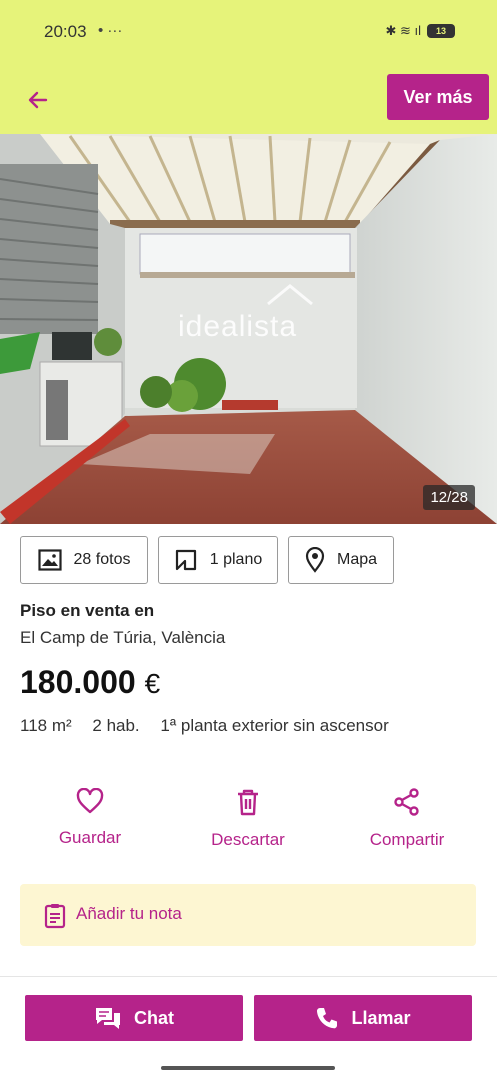 Image resolution: width=497 pixels, height=1080 pixels. I want to click on floor-plan-icon, so click(185, 560).